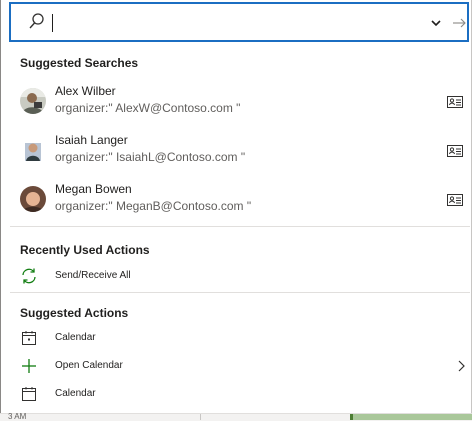 Image resolution: width=472 pixels, height=421 pixels. What do you see at coordinates (148, 108) in the screenshot?
I see `search-query: organizer:" AlexW@Contoso.com "` at bounding box center [148, 108].